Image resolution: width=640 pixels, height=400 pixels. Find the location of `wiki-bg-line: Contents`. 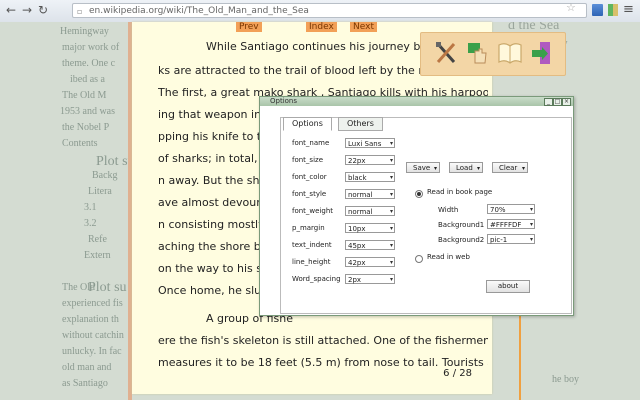

wiki-bg-line: Contents is located at coordinates (80, 143).